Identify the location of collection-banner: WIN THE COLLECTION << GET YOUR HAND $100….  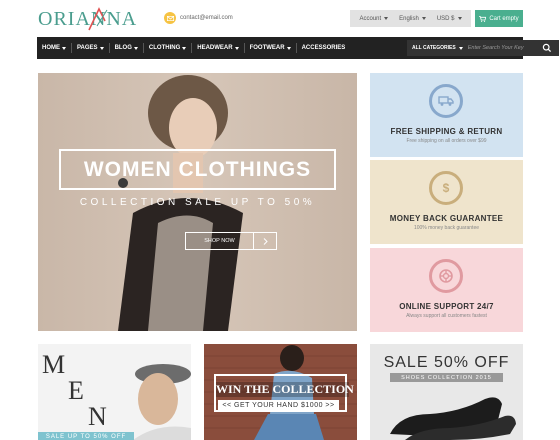
(280, 392).